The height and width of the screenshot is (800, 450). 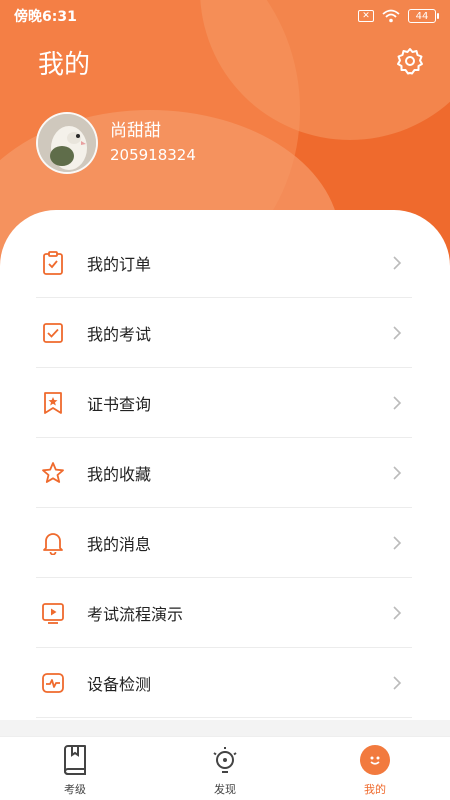 What do you see at coordinates (225, 789) in the screenshot?
I see `tab-label: 发现` at bounding box center [225, 789].